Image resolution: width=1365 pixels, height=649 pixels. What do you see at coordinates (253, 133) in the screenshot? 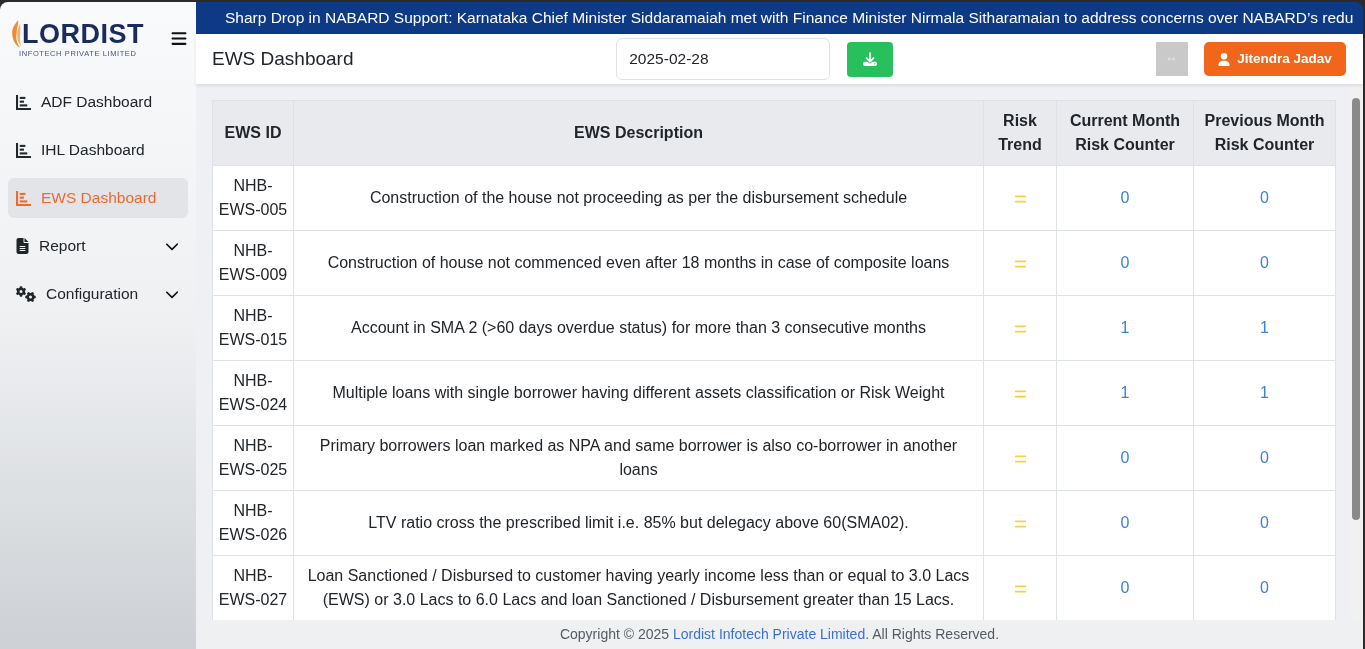
I see `column-header: EWS ID` at bounding box center [253, 133].